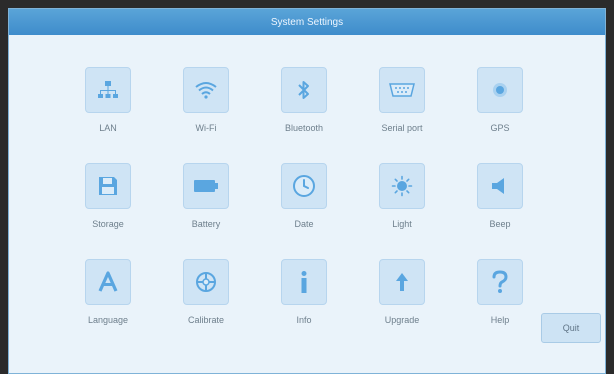  What do you see at coordinates (500, 224) in the screenshot?
I see `tile-label: Beep` at bounding box center [500, 224].